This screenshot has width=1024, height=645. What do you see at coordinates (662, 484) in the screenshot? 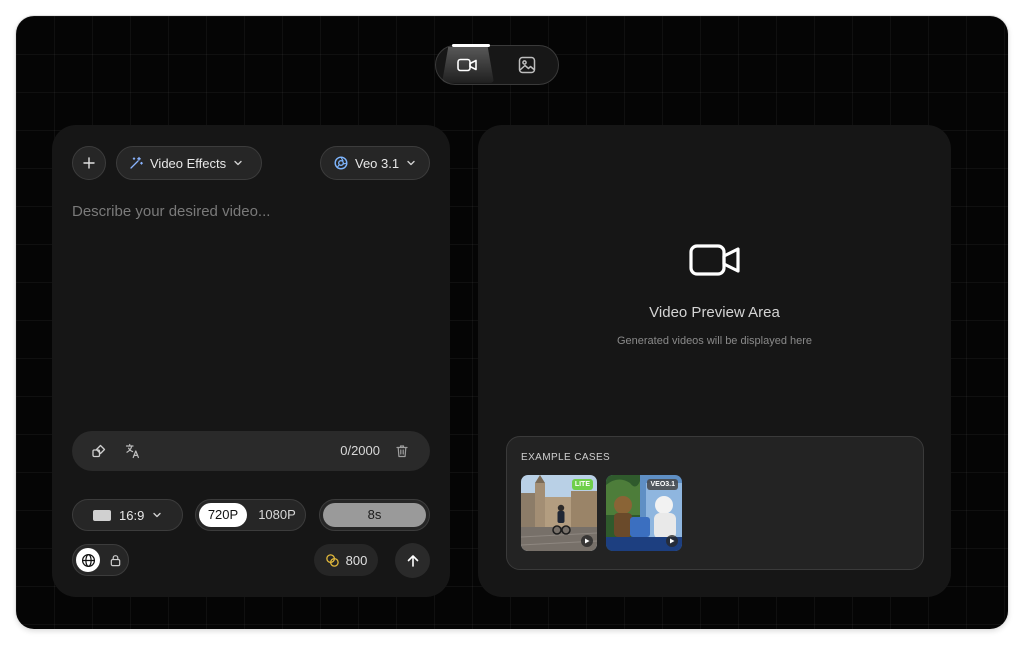
I see `example-badge: VEO3.1` at bounding box center [662, 484].